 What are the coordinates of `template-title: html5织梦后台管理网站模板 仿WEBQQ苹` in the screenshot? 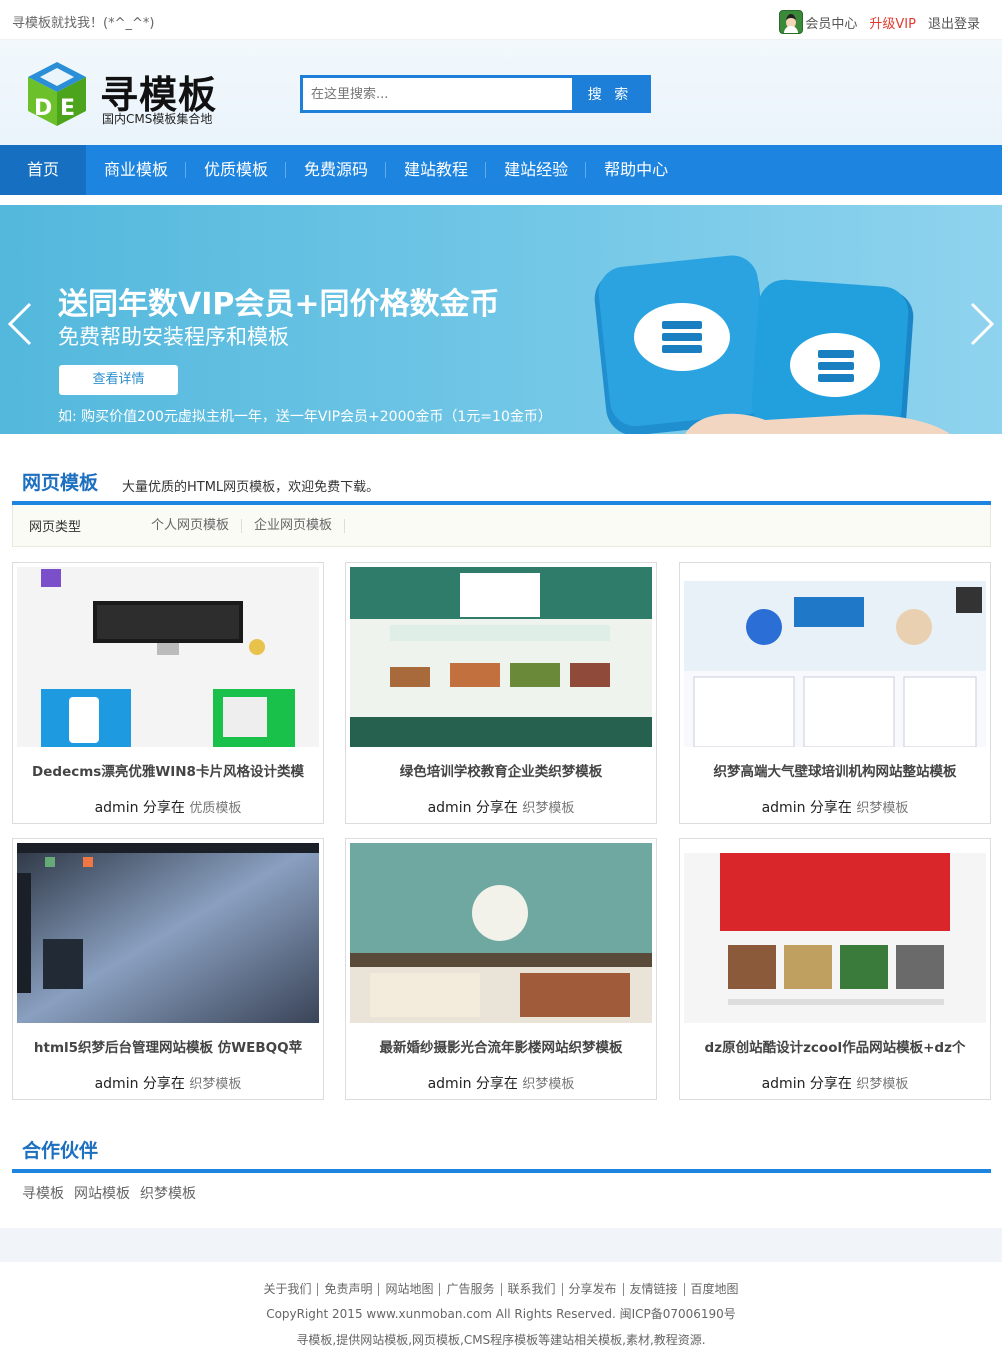 It's located at (168, 1046).